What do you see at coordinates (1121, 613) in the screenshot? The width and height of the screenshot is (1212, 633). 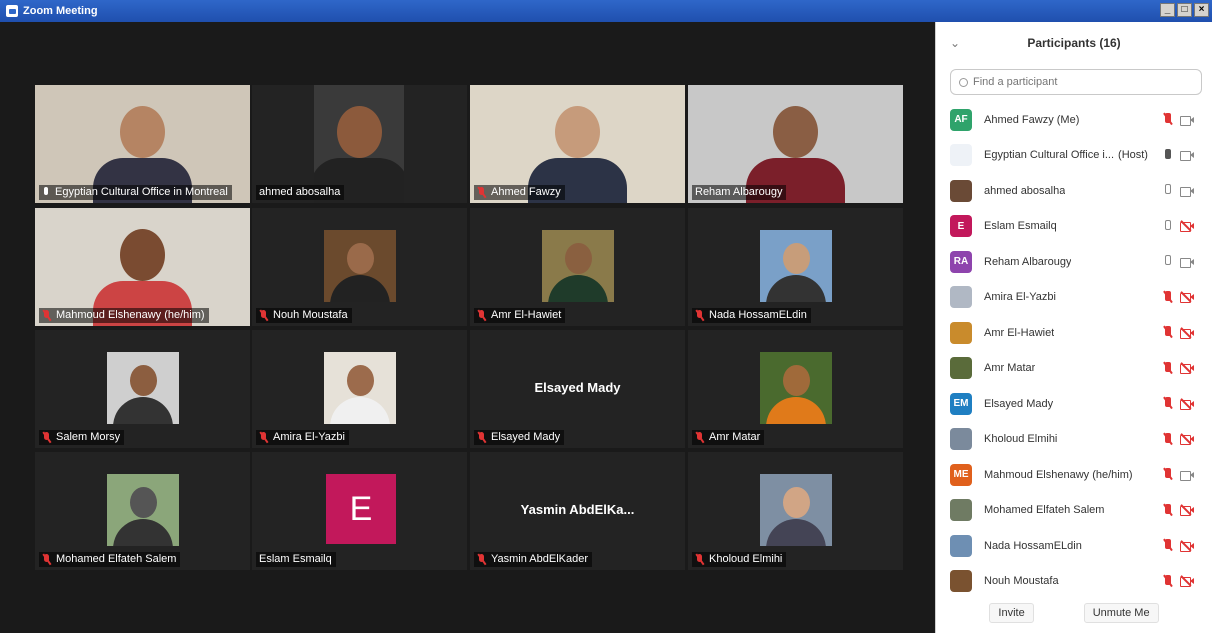 I see `unmute-me-button: Unmute Me` at bounding box center [1121, 613].